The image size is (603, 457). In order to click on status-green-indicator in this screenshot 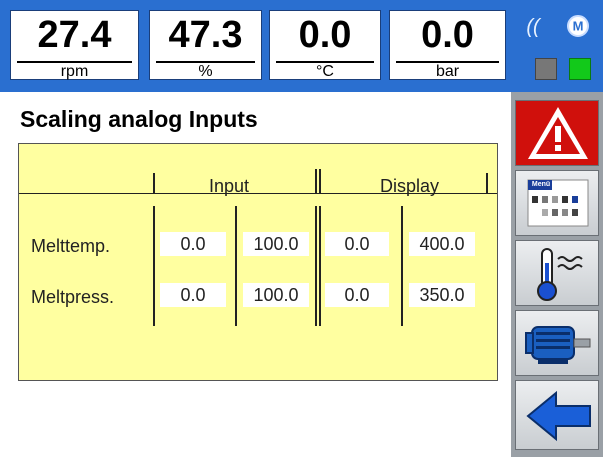, I will do `click(580, 69)`.